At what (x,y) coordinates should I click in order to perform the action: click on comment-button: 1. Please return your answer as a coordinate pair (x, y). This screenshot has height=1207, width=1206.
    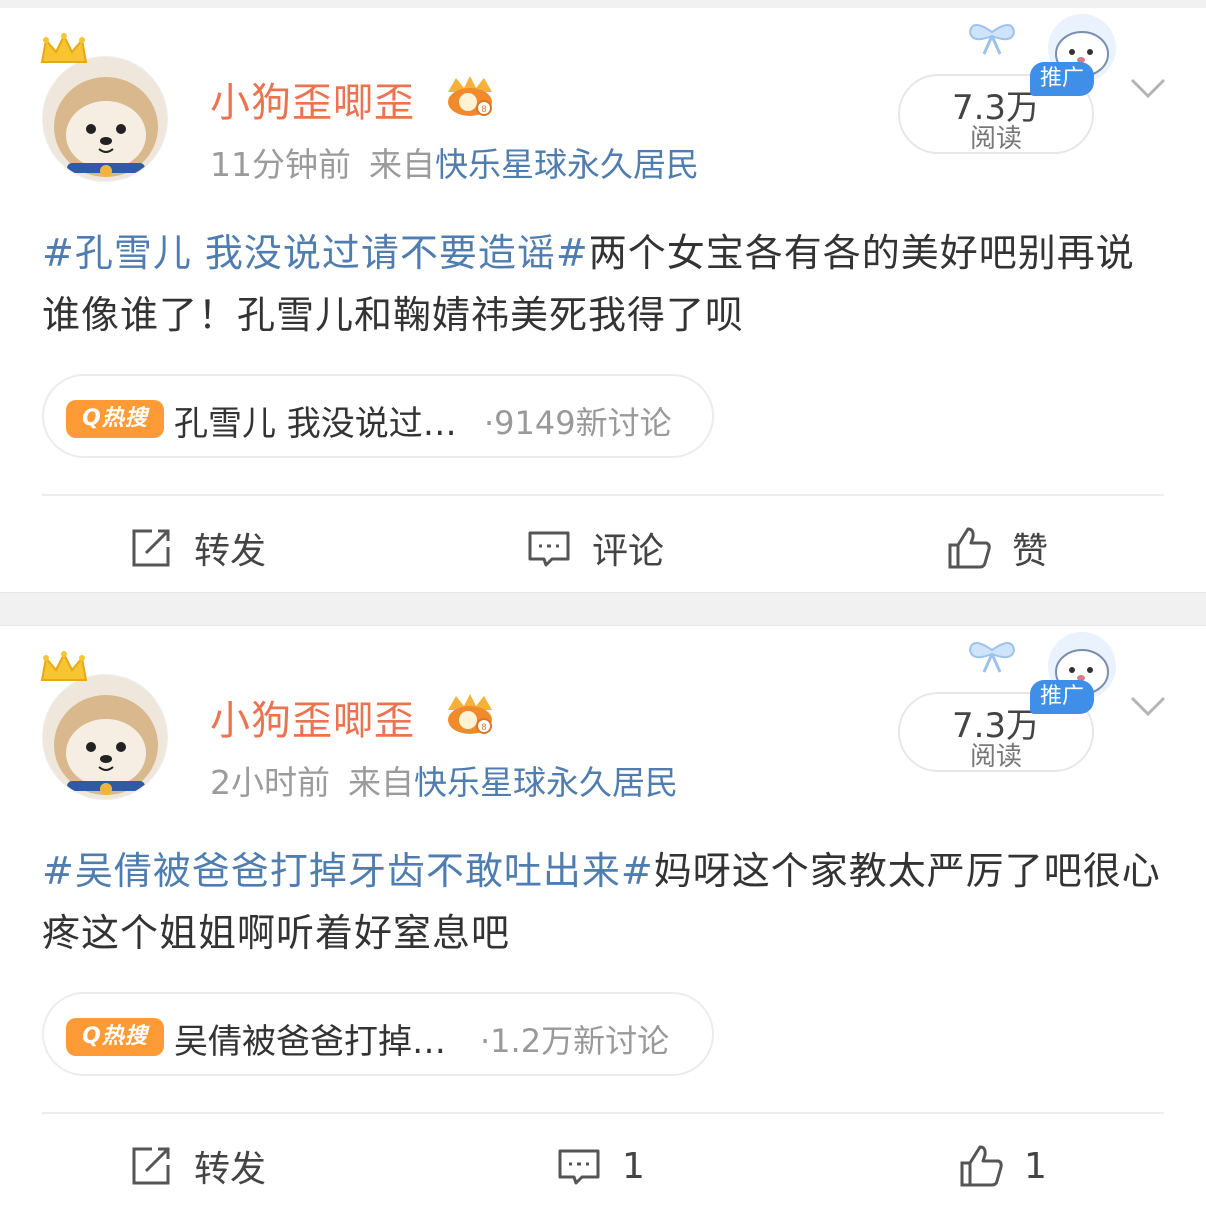
    Looking at the image, I should click on (600, 1166).